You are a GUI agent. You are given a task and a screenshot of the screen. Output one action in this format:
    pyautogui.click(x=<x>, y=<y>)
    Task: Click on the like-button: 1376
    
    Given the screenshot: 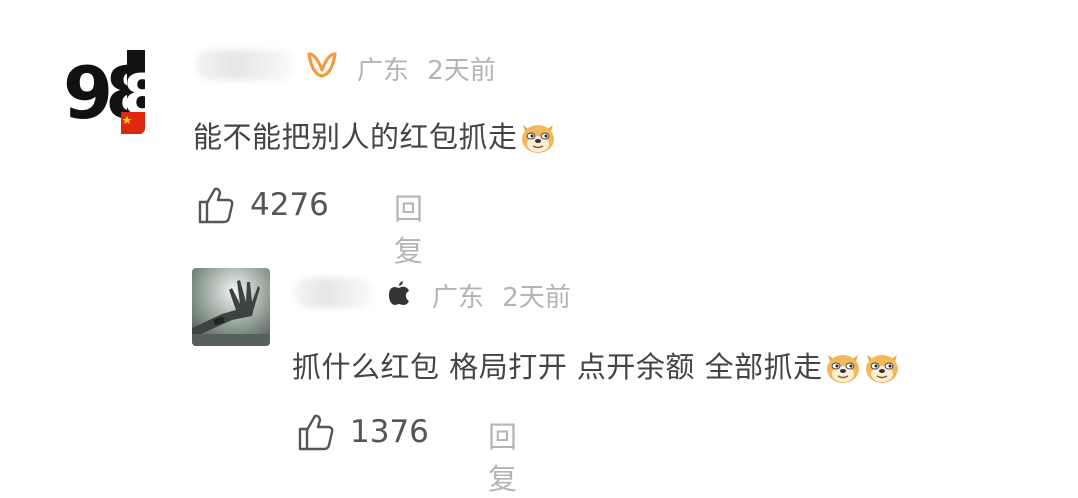 What is the action you would take?
    pyautogui.click(x=362, y=432)
    